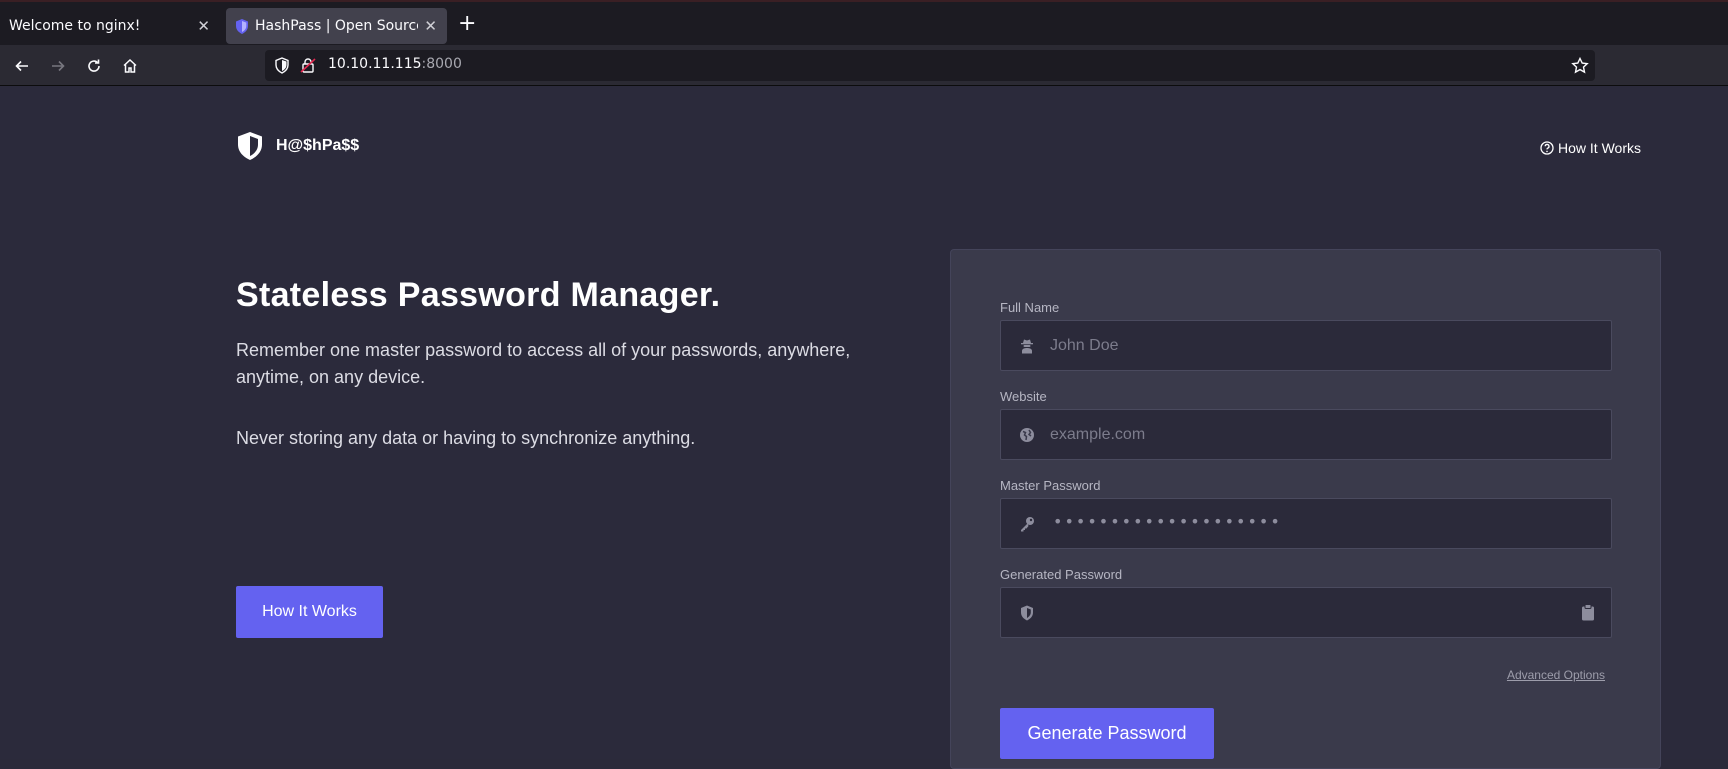 This screenshot has height=769, width=1728. What do you see at coordinates (1556, 675) in the screenshot?
I see `advanced-options-link: Advanced Options` at bounding box center [1556, 675].